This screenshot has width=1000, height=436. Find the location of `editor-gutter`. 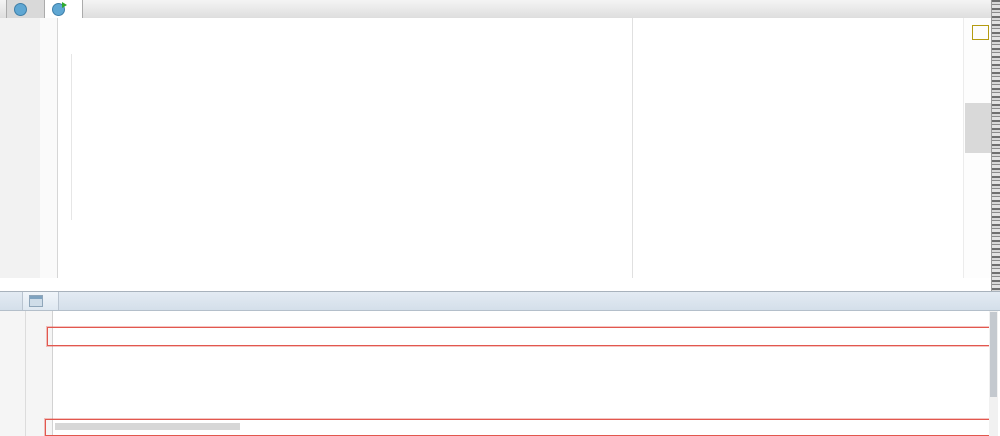

editor-gutter is located at coordinates (20, 148).